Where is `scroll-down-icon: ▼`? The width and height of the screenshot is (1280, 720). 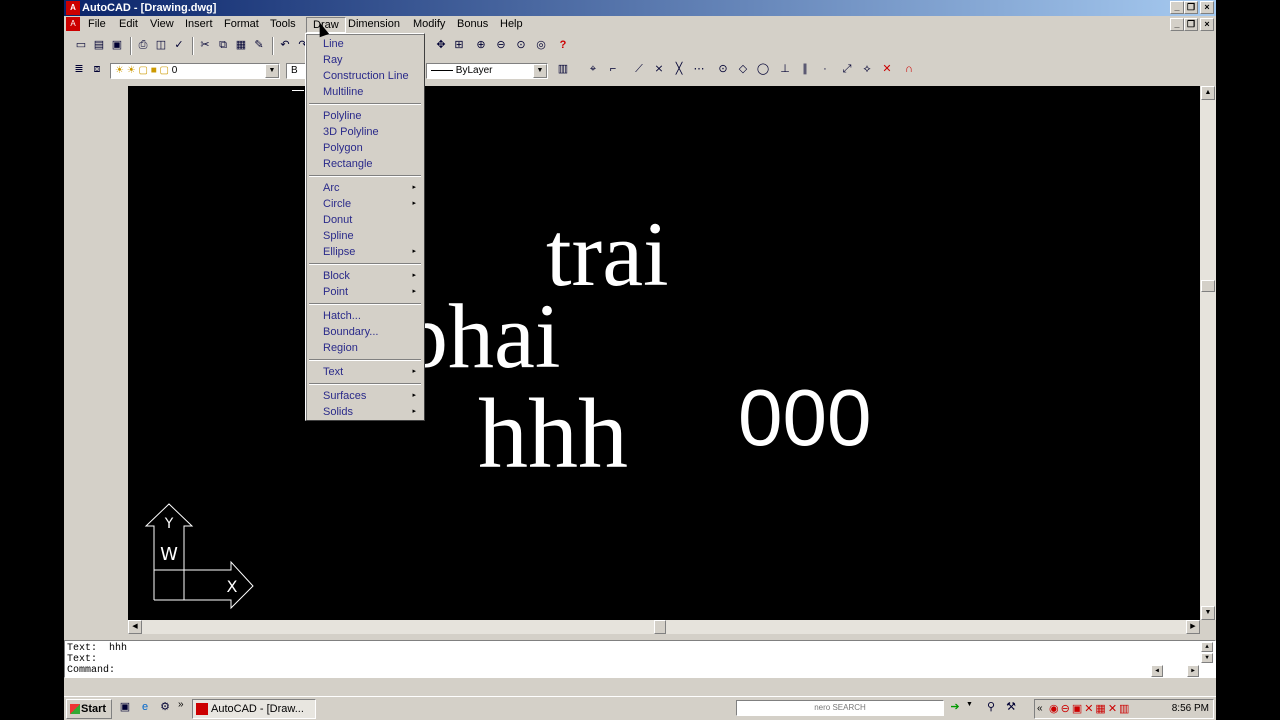 scroll-down-icon: ▼ is located at coordinates (1208, 613).